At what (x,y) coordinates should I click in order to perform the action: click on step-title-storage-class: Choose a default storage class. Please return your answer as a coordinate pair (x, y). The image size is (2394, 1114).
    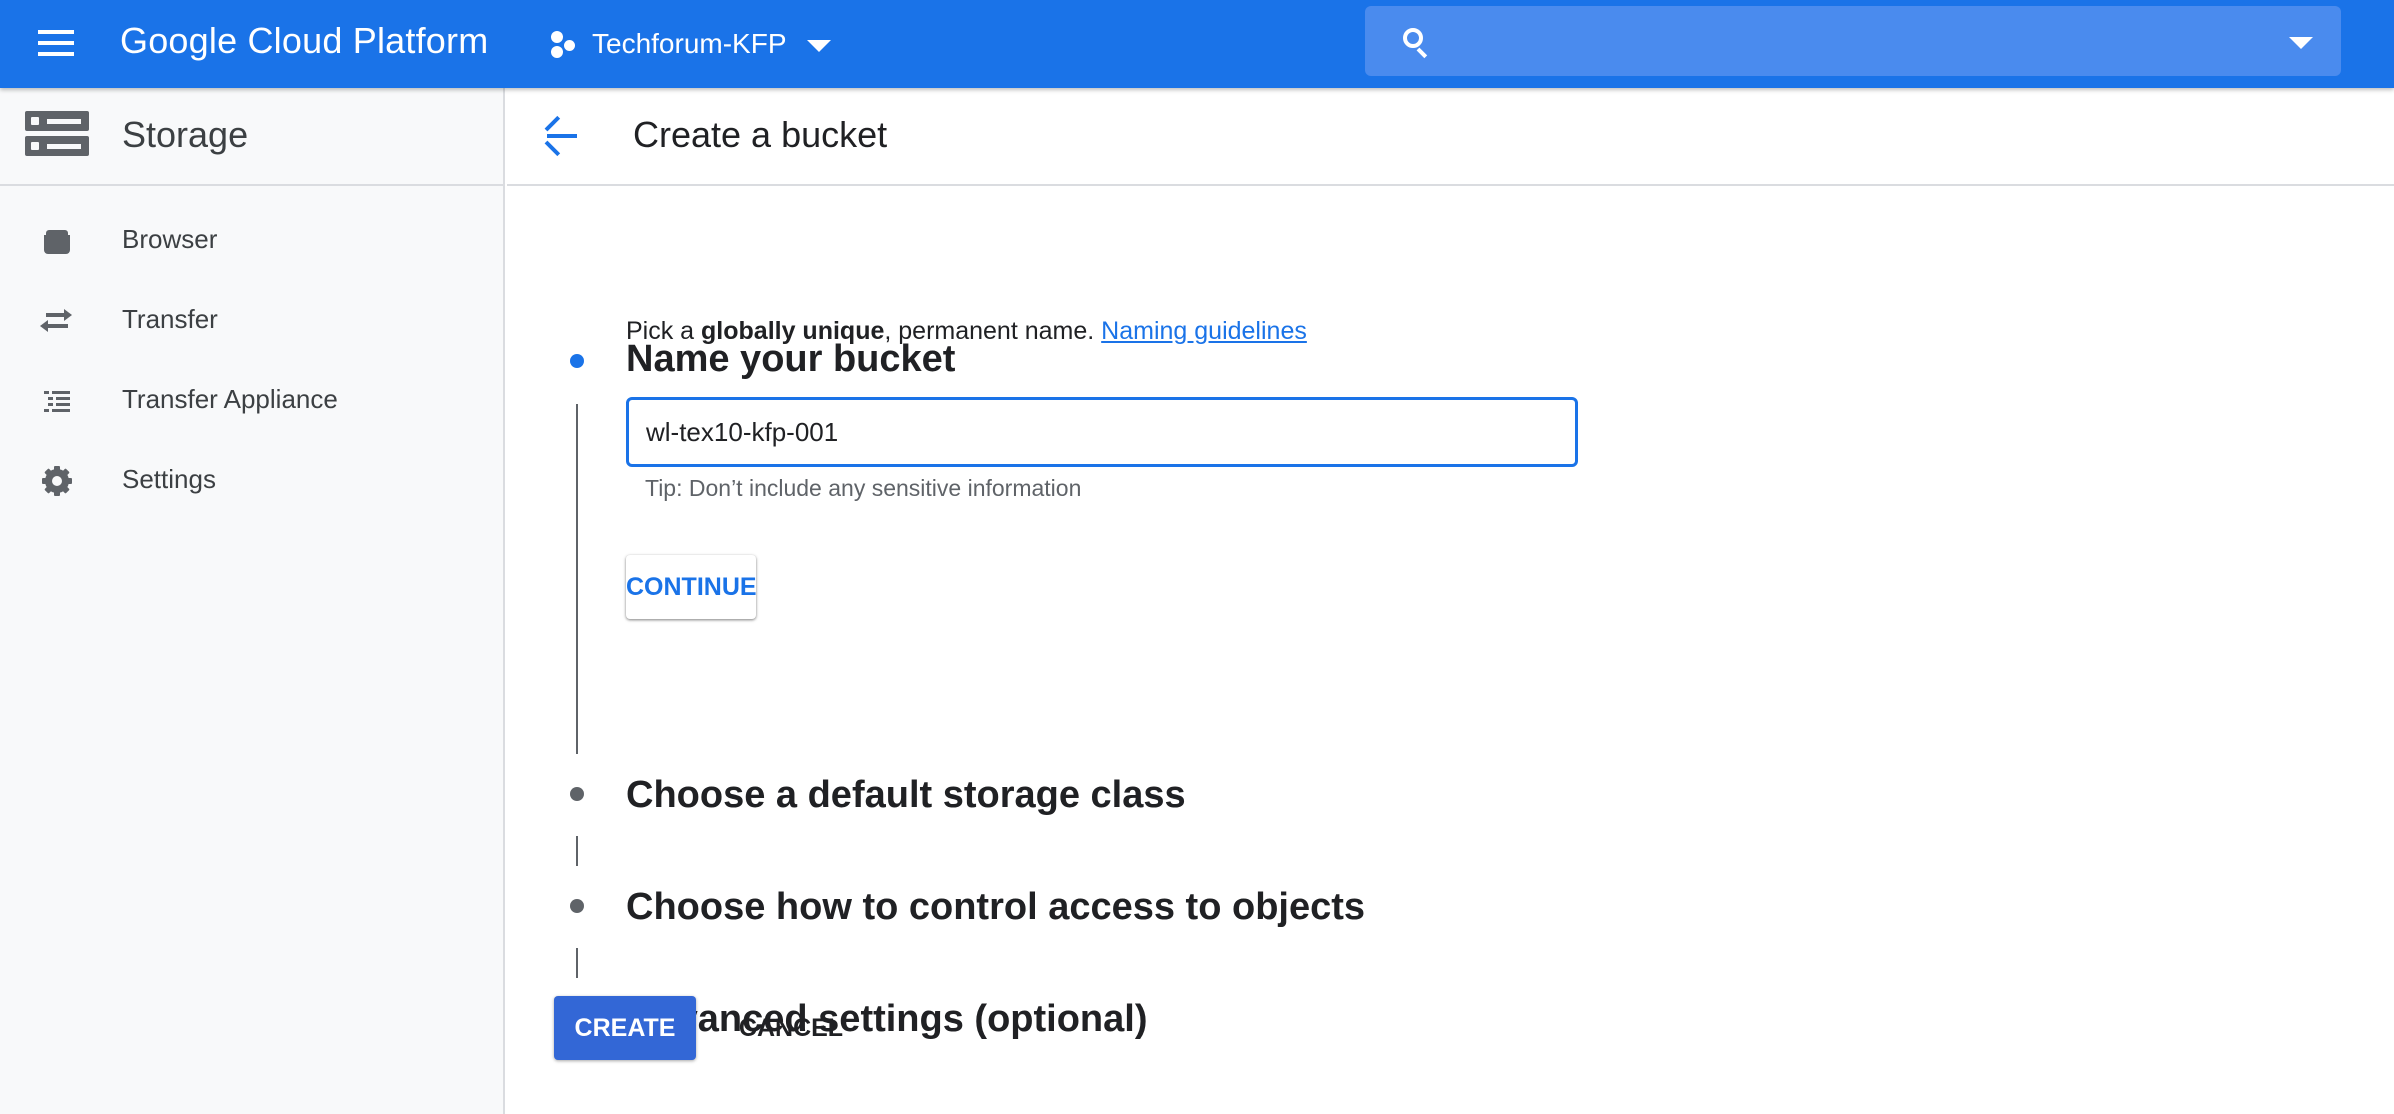
    Looking at the image, I should click on (906, 795).